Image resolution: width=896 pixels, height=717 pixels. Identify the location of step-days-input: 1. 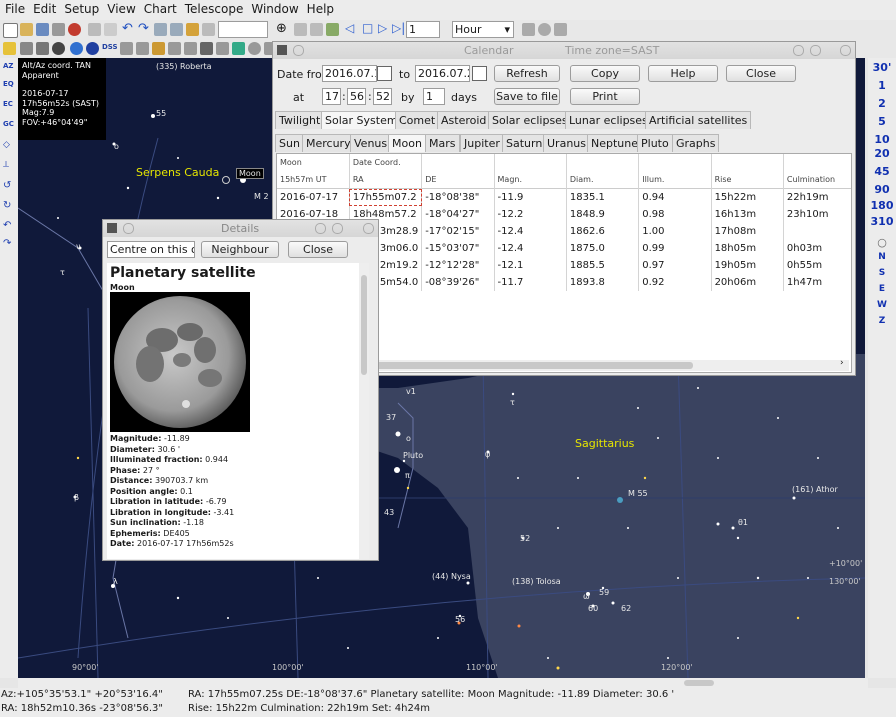
(434, 96).